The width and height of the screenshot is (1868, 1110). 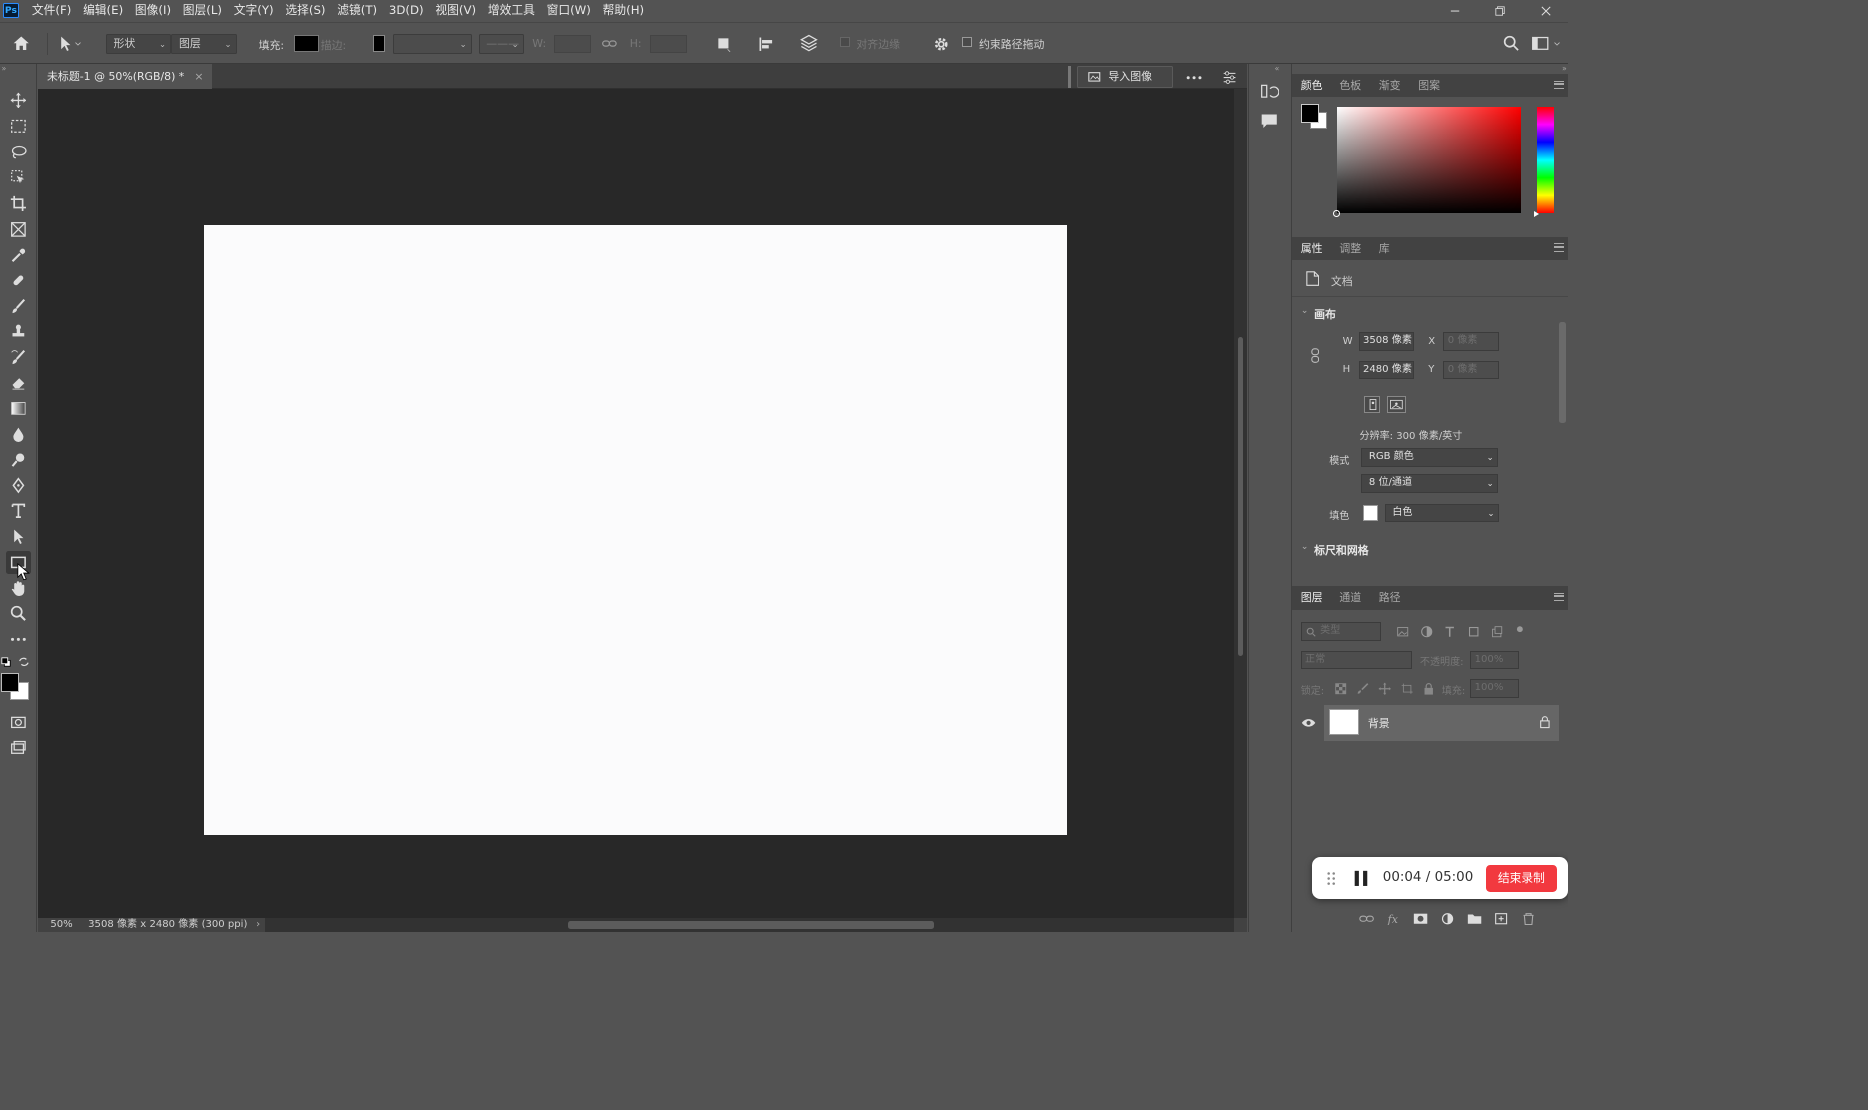 What do you see at coordinates (18, 152) in the screenshot?
I see `lasso-tool-icon` at bounding box center [18, 152].